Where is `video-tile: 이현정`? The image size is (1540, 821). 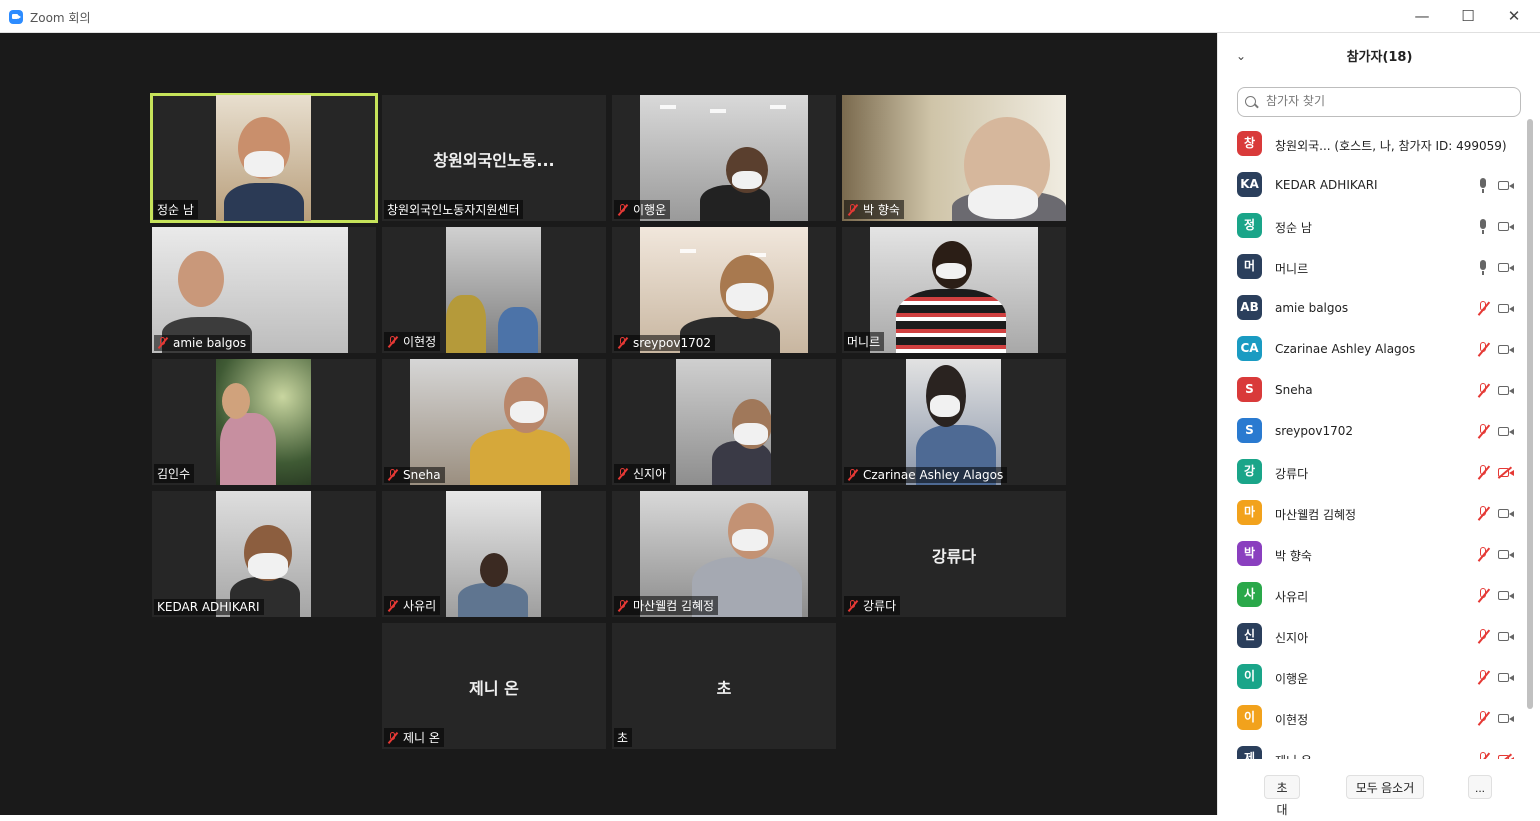 video-tile: 이현정 is located at coordinates (494, 290).